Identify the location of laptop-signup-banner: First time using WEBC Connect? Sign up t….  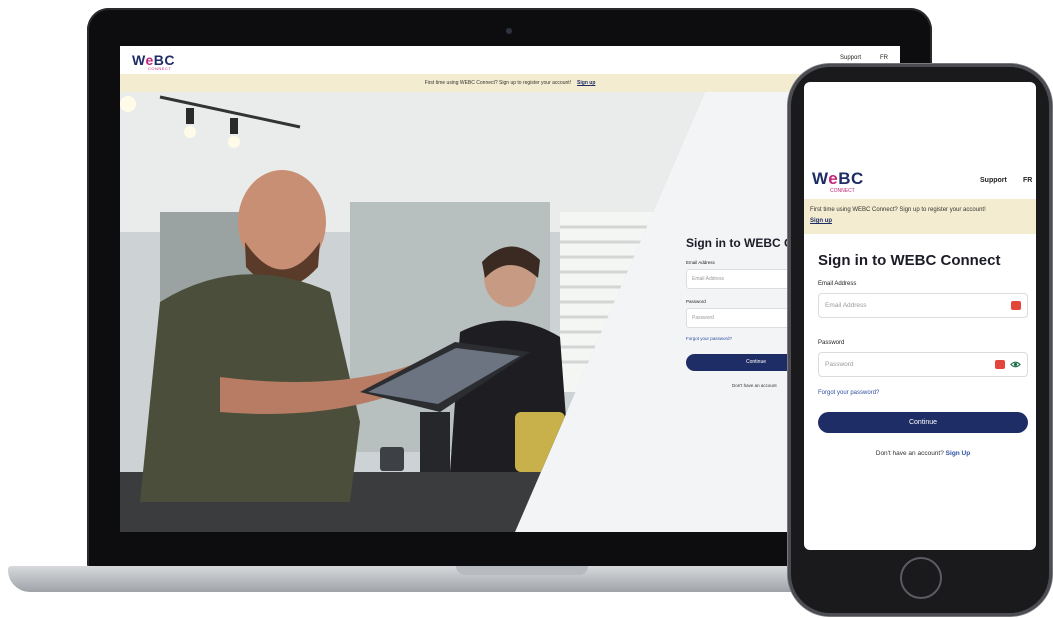
(510, 83).